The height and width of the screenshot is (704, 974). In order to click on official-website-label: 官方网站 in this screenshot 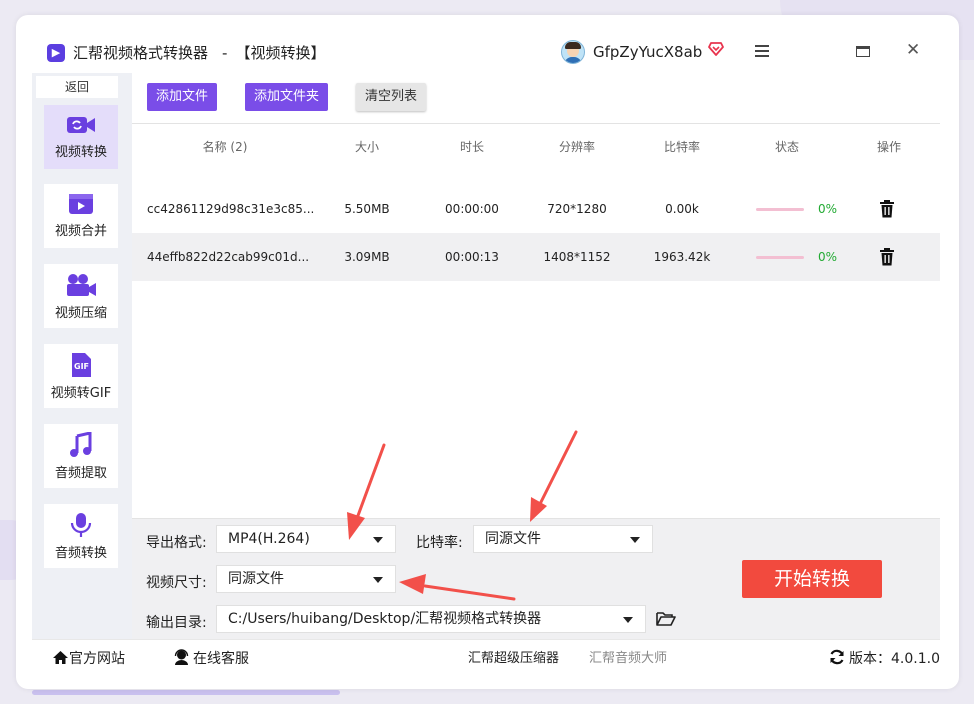, I will do `click(97, 659)`.